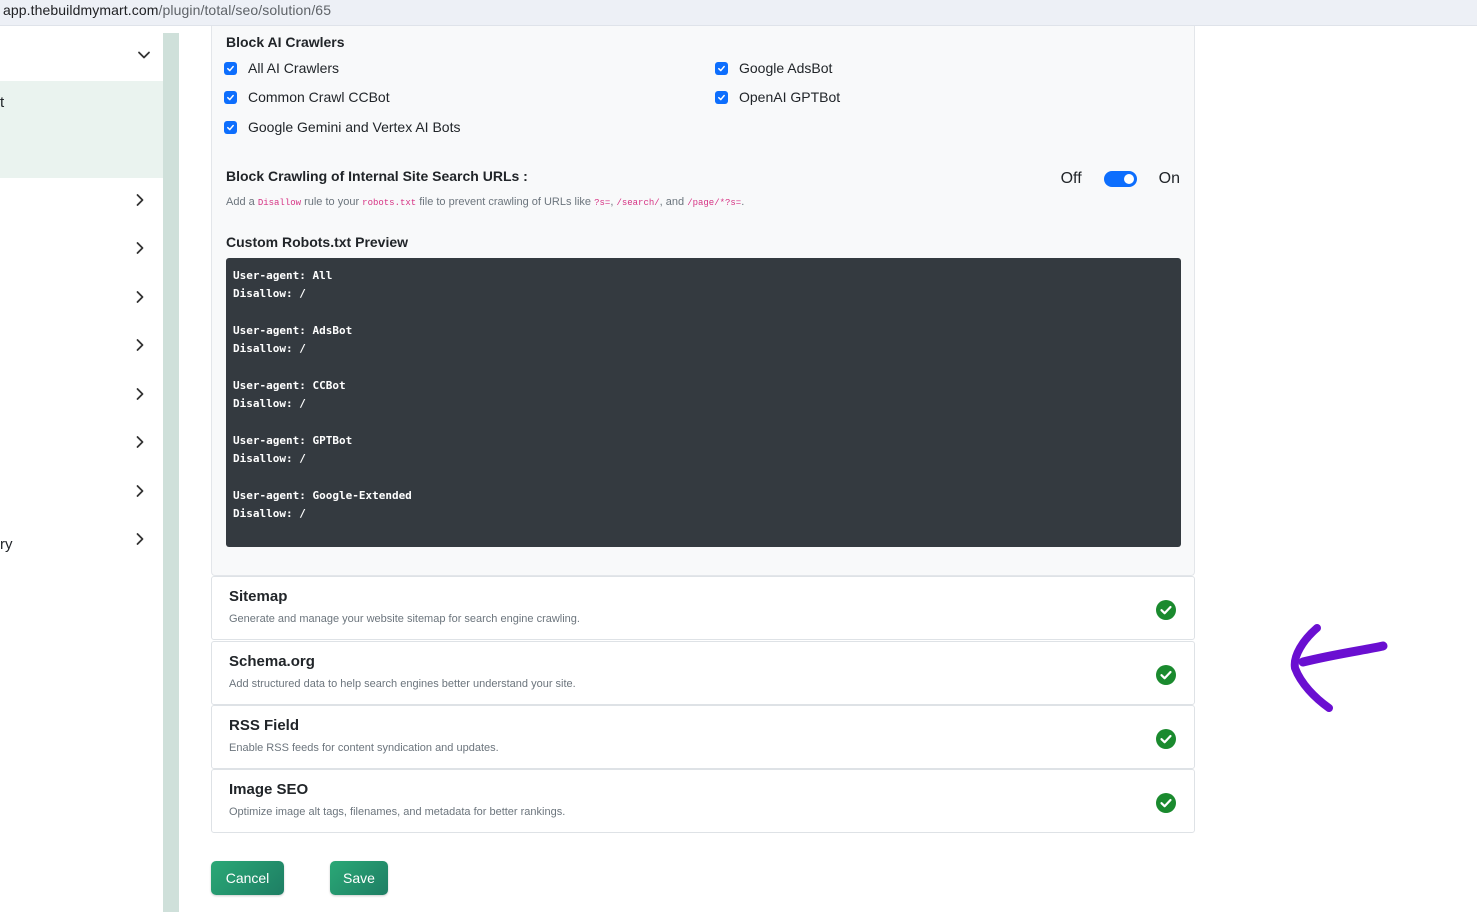 The height and width of the screenshot is (912, 1477). What do you see at coordinates (171, 472) in the screenshot?
I see `sidebar-divider` at bounding box center [171, 472].